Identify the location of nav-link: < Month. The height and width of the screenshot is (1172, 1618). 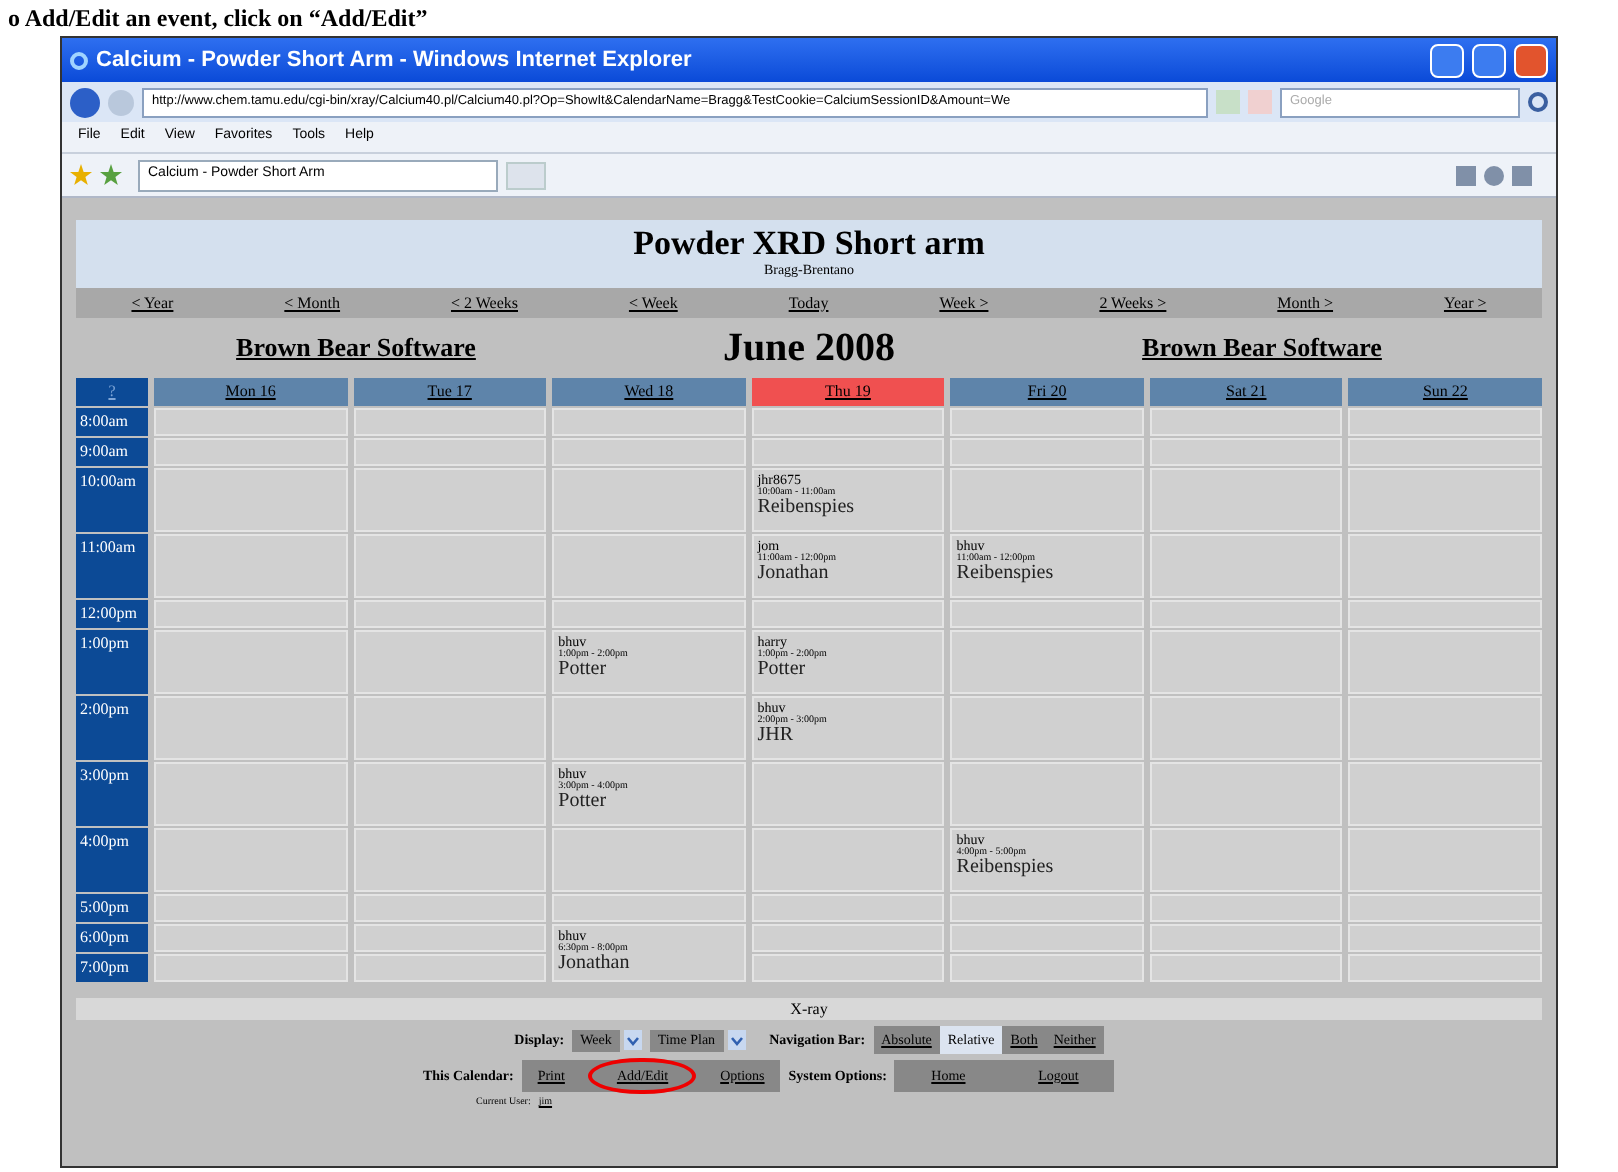
(312, 303).